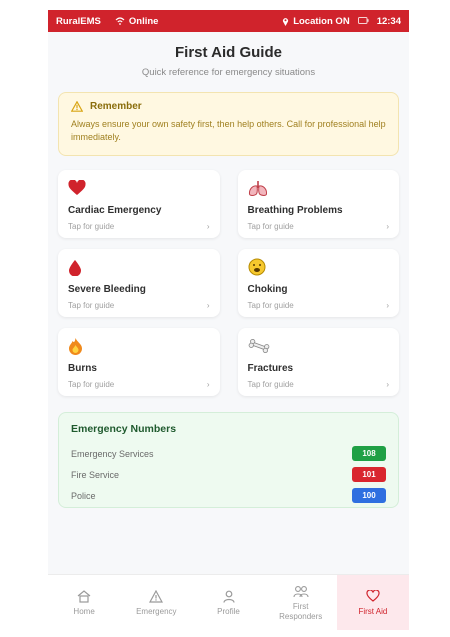 The image size is (450, 637). I want to click on online-label: Online, so click(143, 21).